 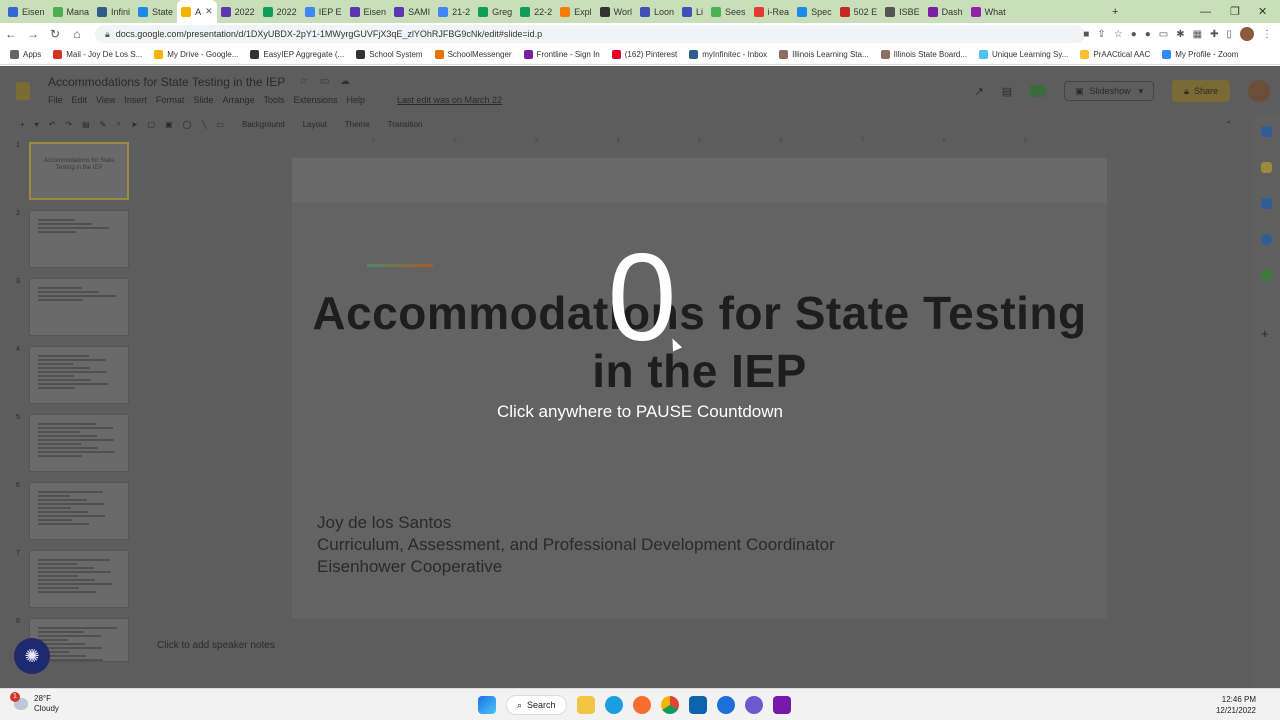 I want to click on forward-icon: →, so click(x=33, y=34).